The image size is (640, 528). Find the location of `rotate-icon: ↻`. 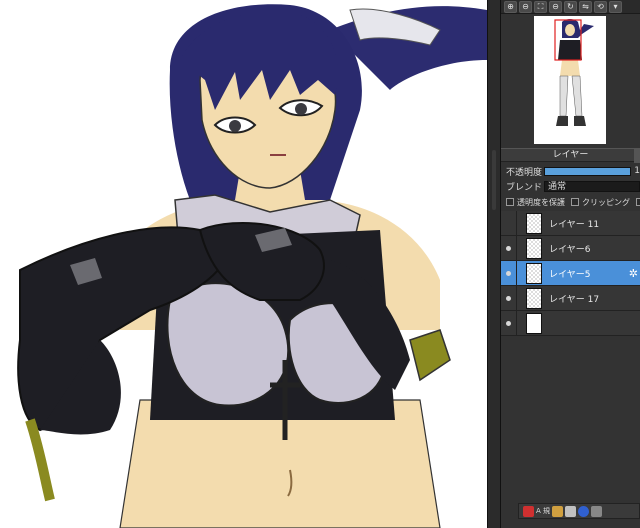

rotate-icon: ↻ is located at coordinates (570, 6).